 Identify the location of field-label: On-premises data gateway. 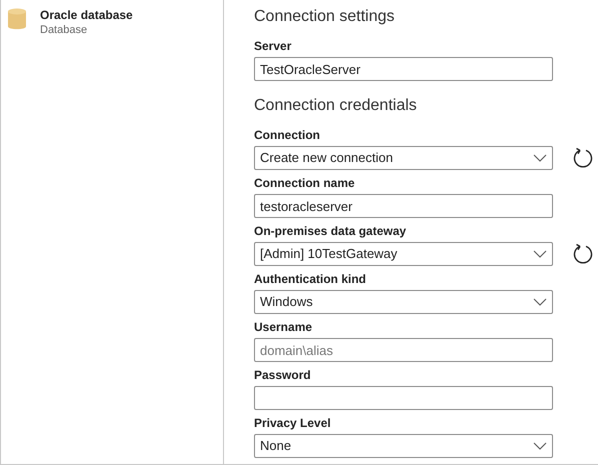
(331, 231).